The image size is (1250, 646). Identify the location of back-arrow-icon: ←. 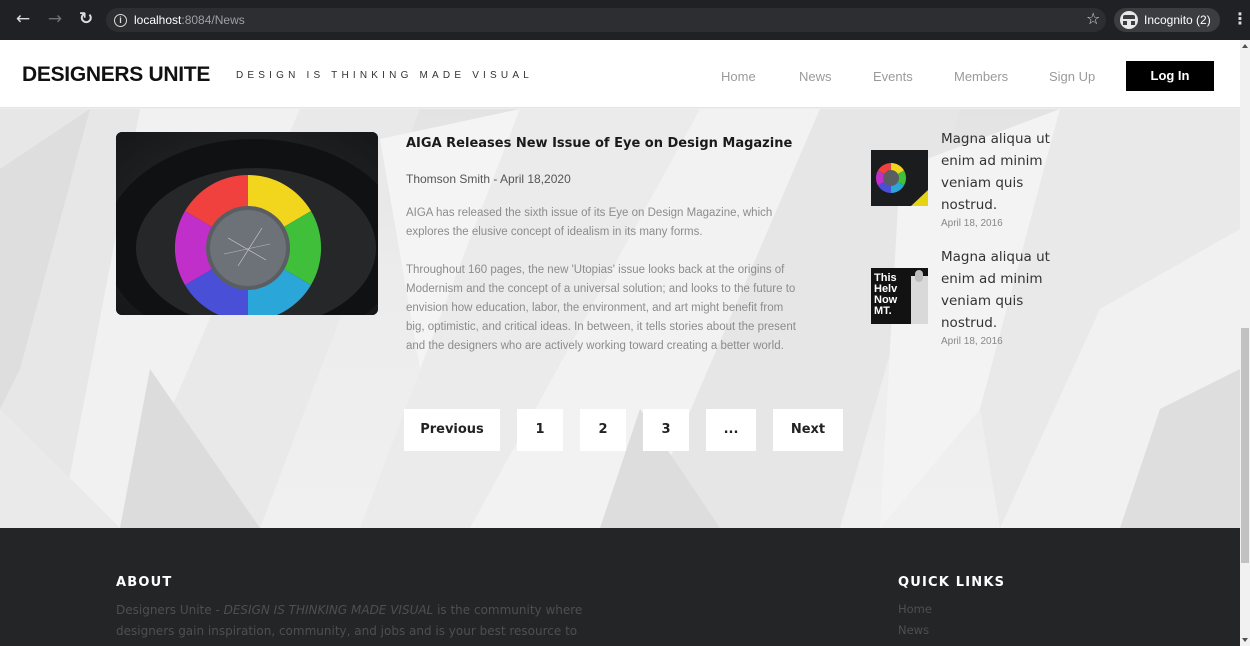
(23, 19).